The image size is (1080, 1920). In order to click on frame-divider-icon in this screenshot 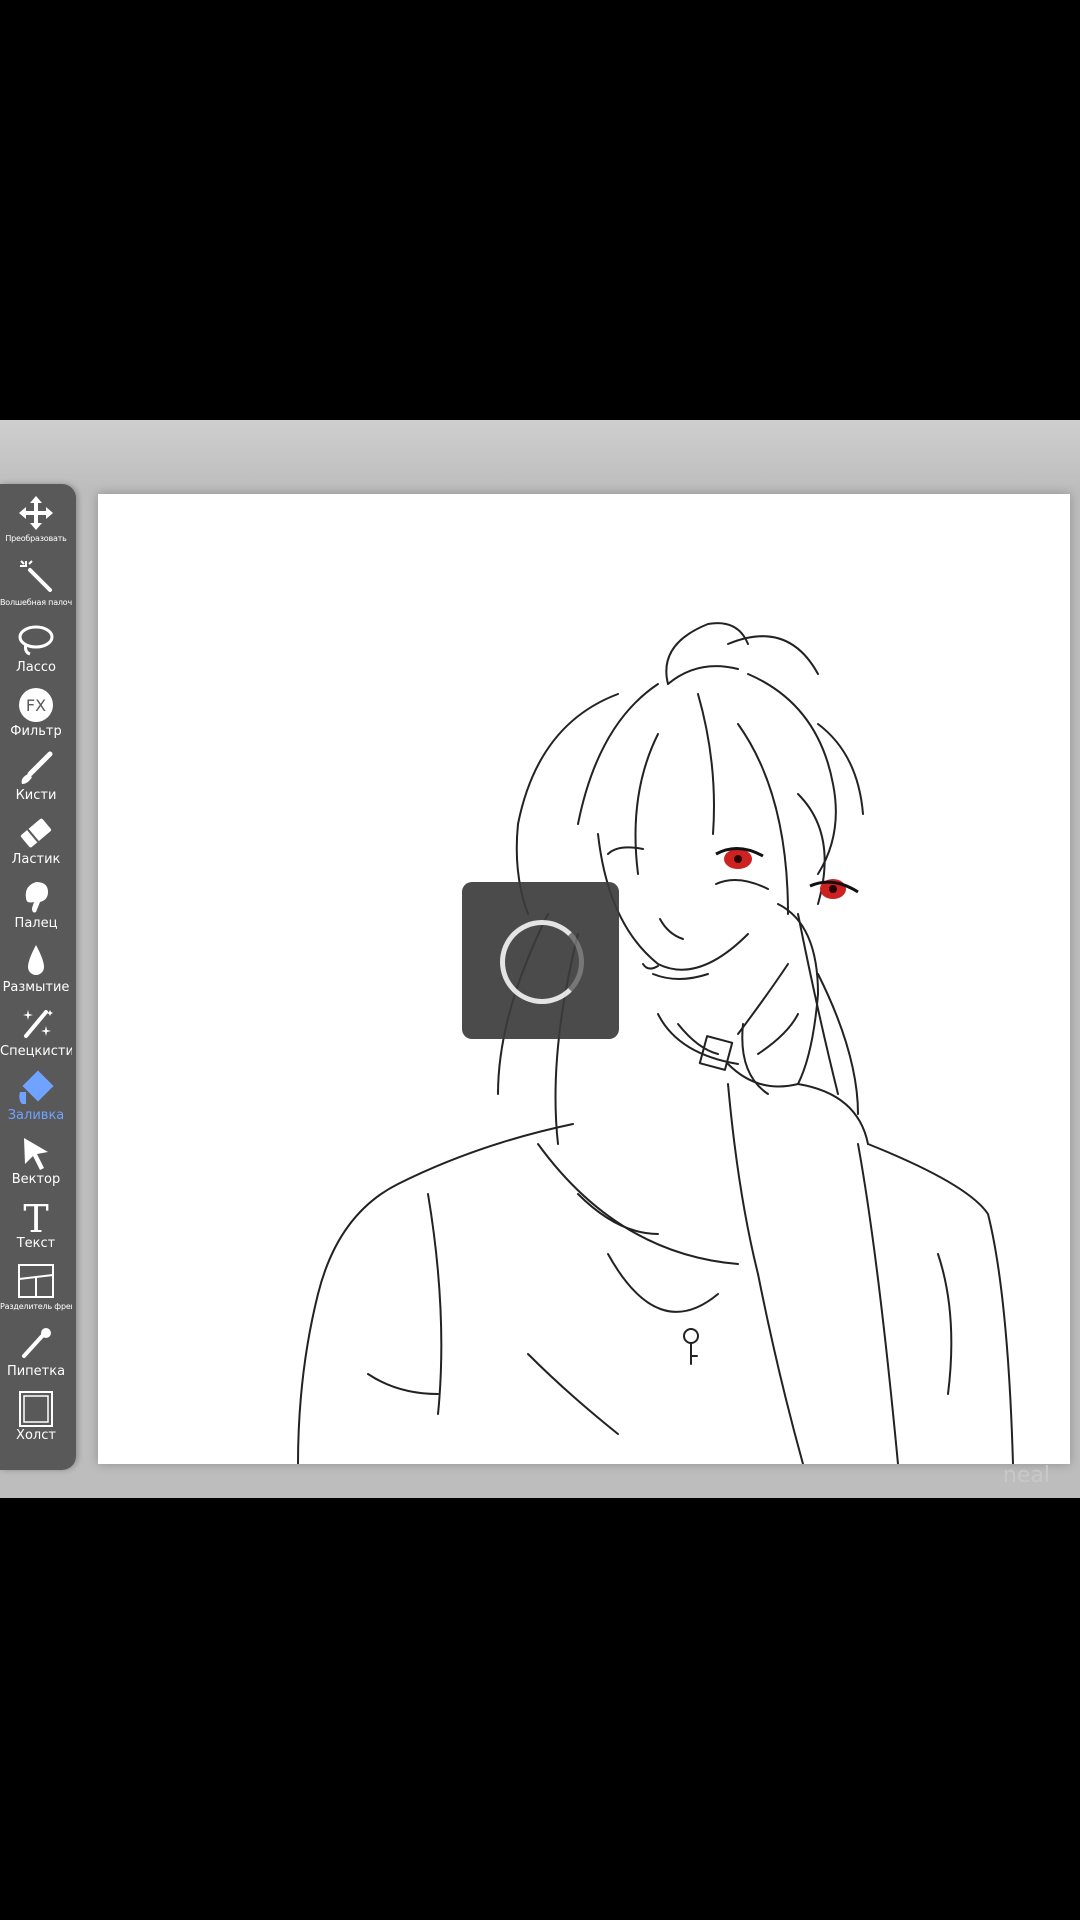, I will do `click(36, 1281)`.